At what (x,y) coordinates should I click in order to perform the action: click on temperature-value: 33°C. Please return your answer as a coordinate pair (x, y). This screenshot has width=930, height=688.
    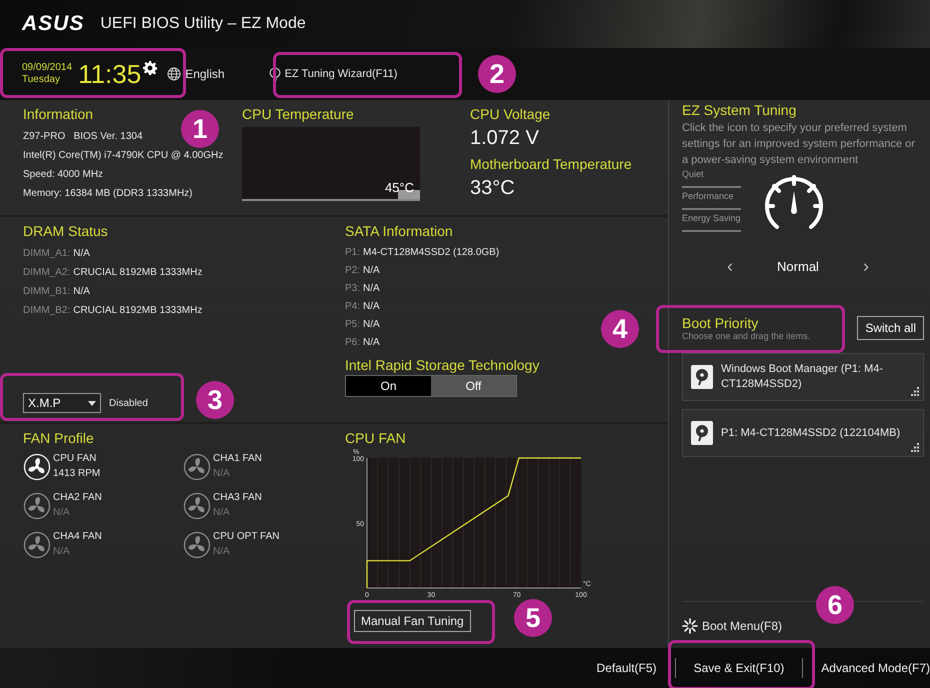
    Looking at the image, I should click on (493, 188).